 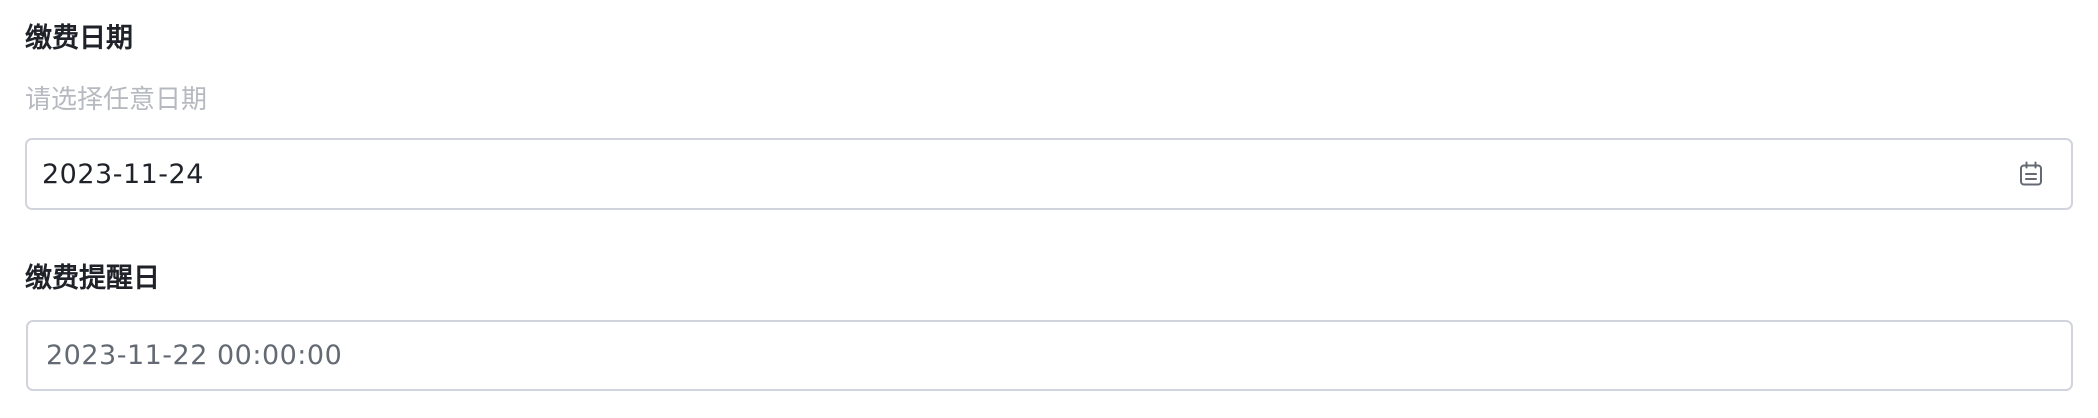 I want to click on calendar-icon, so click(x=2031, y=174).